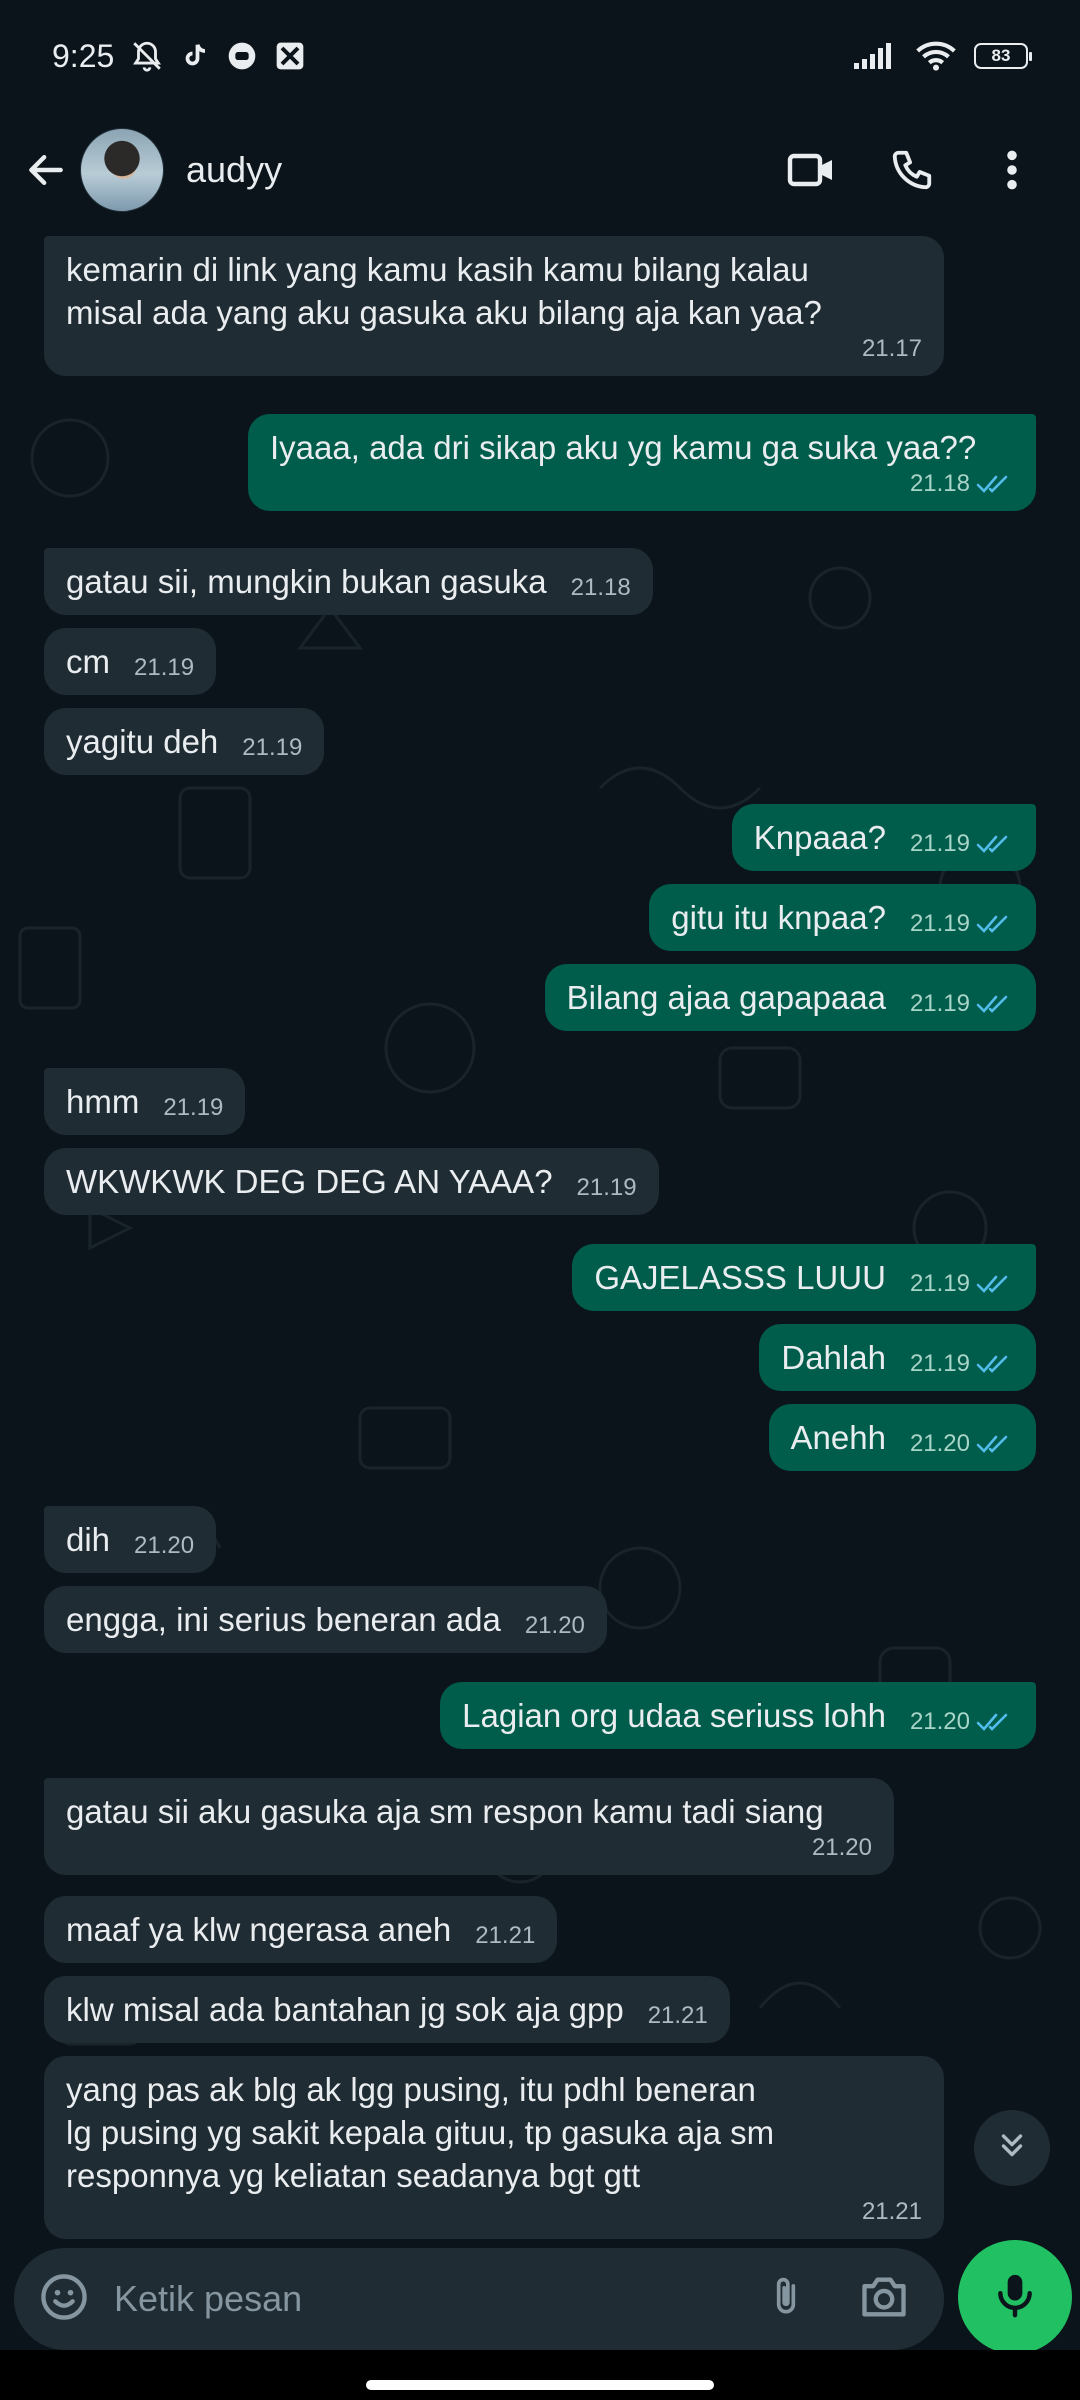 The width and height of the screenshot is (1080, 2400). Describe the element at coordinates (897, 1357) in the screenshot. I see `message-outgoing: Dahlah 21.19` at that location.